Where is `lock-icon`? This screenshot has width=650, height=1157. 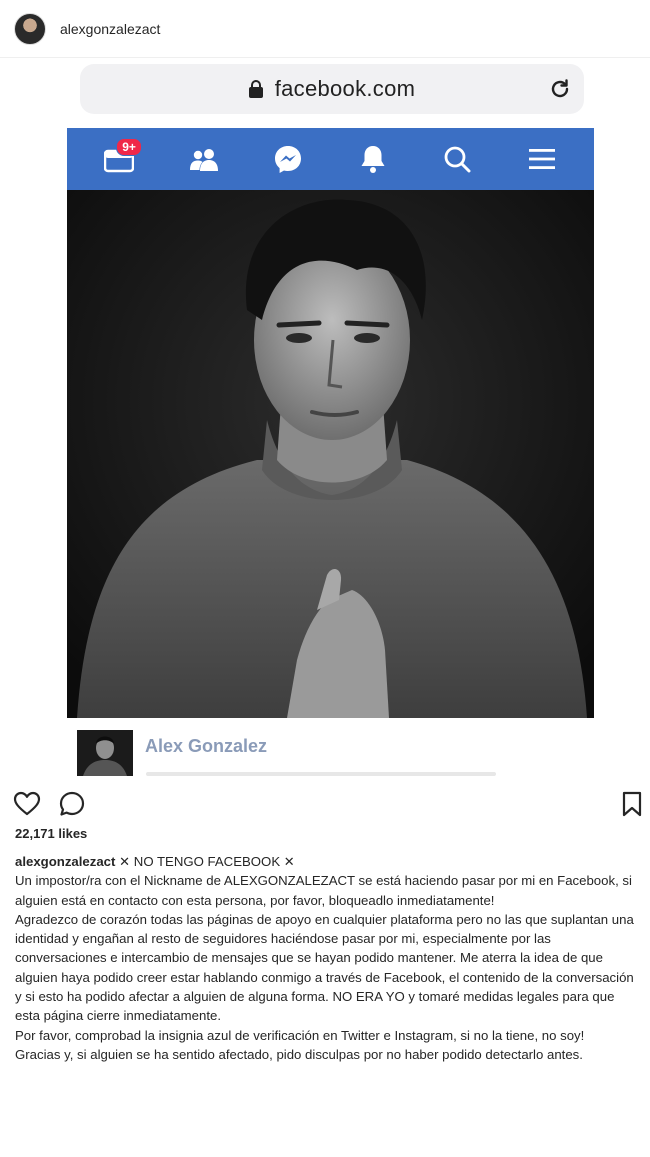
lock-icon is located at coordinates (255, 89).